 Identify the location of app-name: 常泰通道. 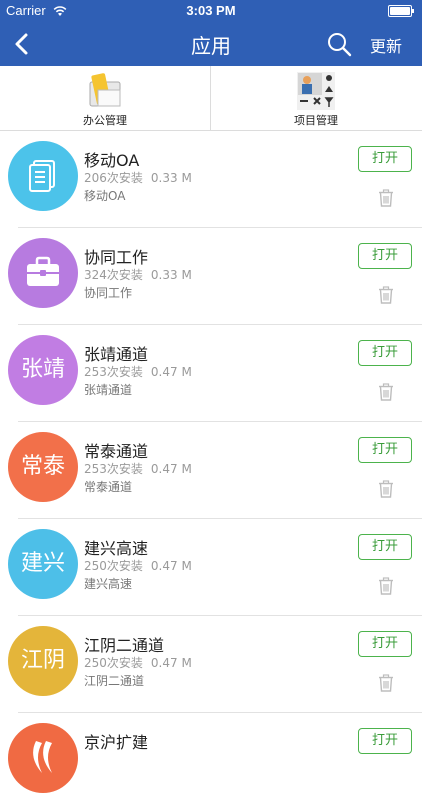
(116, 451).